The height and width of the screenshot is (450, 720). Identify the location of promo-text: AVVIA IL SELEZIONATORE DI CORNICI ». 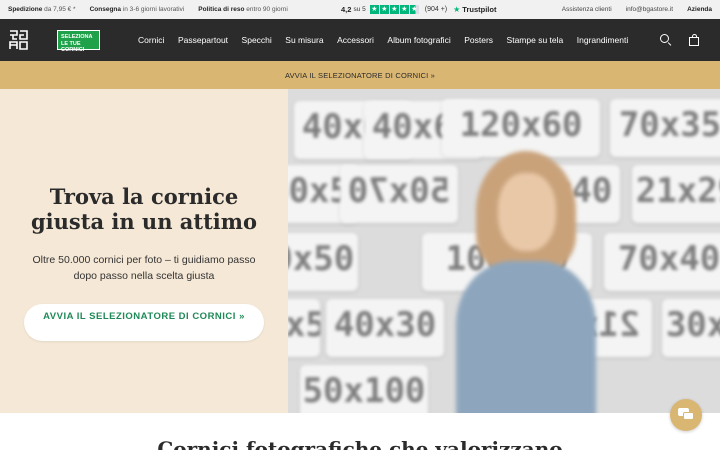
(360, 75).